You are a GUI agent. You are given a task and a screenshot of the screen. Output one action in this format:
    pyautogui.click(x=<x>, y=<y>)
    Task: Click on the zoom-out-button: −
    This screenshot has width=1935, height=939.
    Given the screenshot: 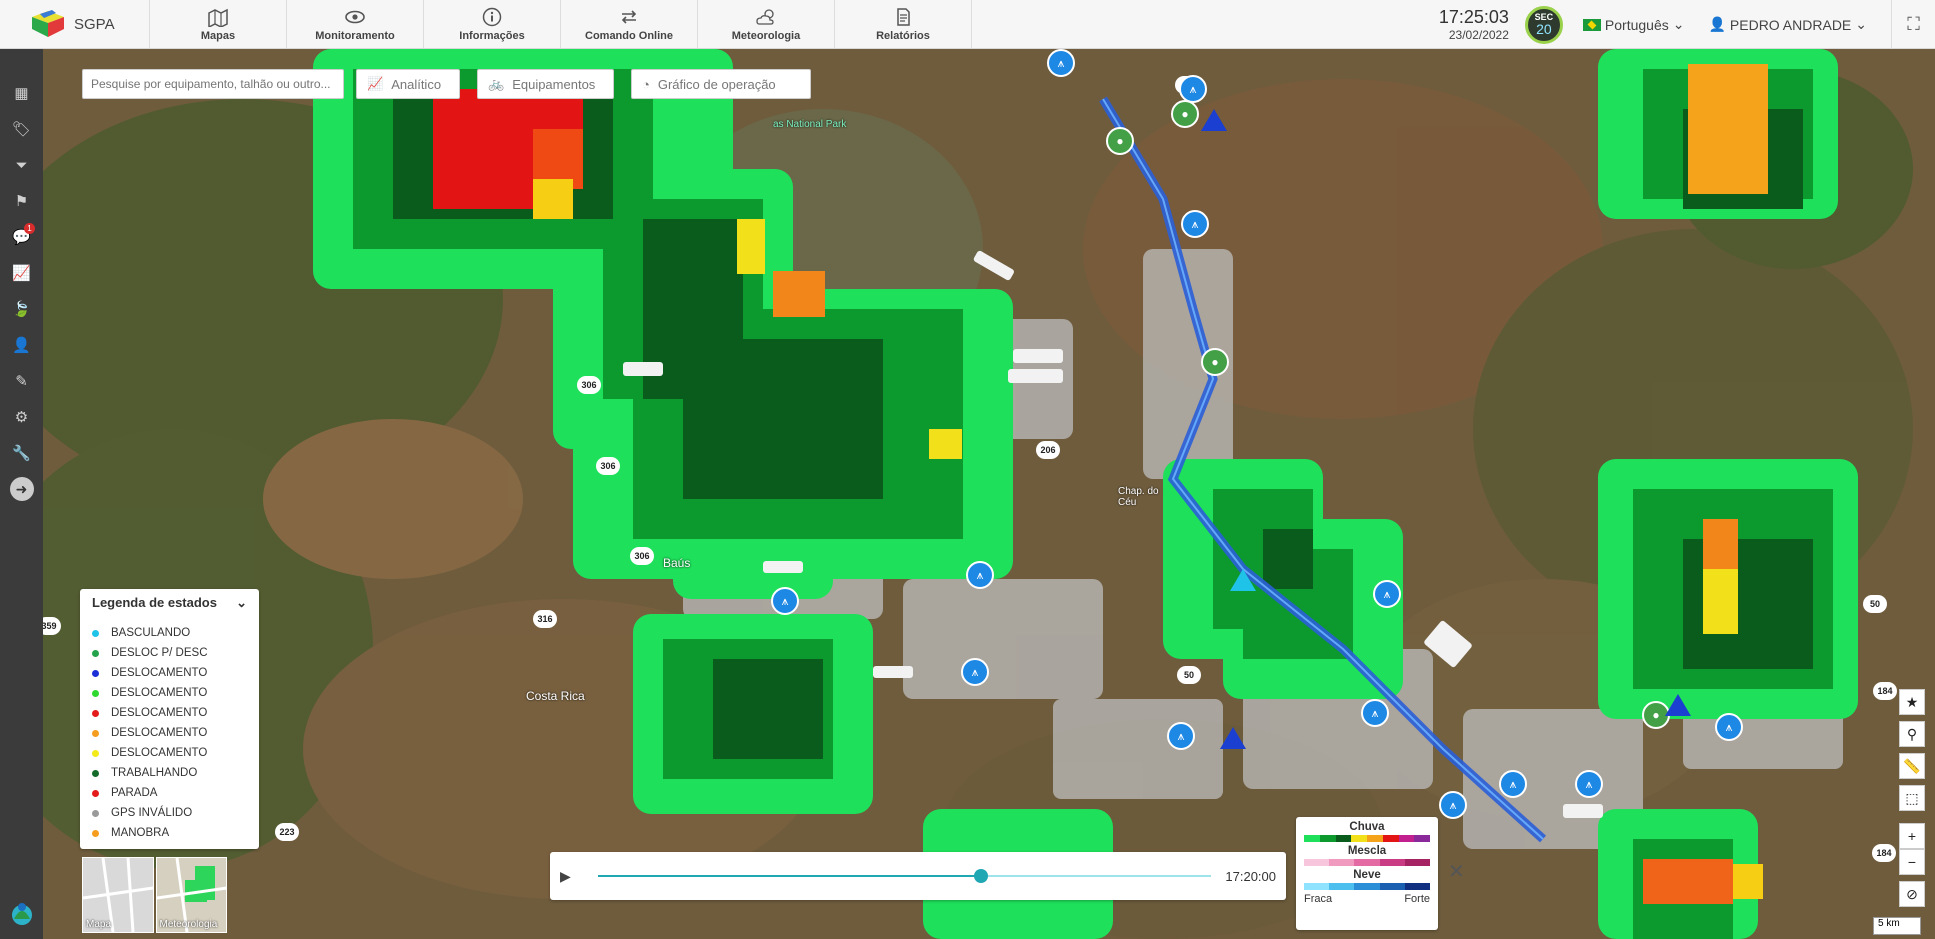 What is the action you would take?
    pyautogui.click(x=1912, y=862)
    